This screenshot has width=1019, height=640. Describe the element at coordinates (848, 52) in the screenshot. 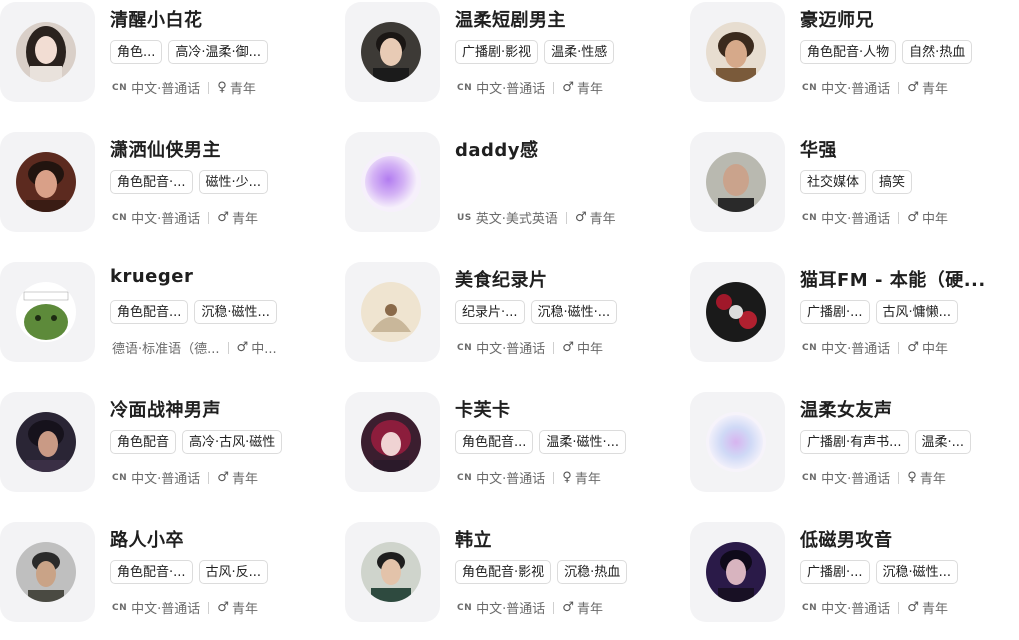

I see `voice-tag: 角色配音·人物` at that location.